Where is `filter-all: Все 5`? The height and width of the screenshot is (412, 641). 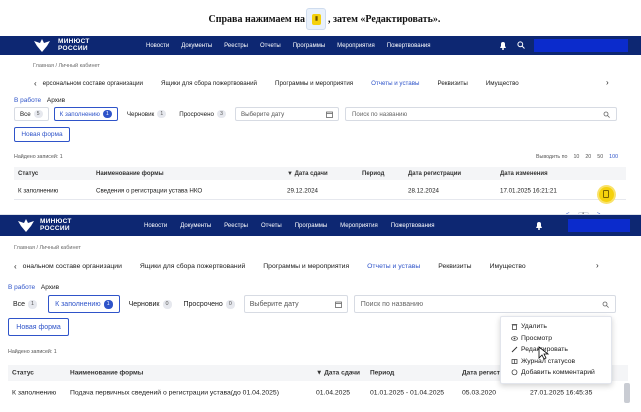 filter-all: Все 5 is located at coordinates (31, 114).